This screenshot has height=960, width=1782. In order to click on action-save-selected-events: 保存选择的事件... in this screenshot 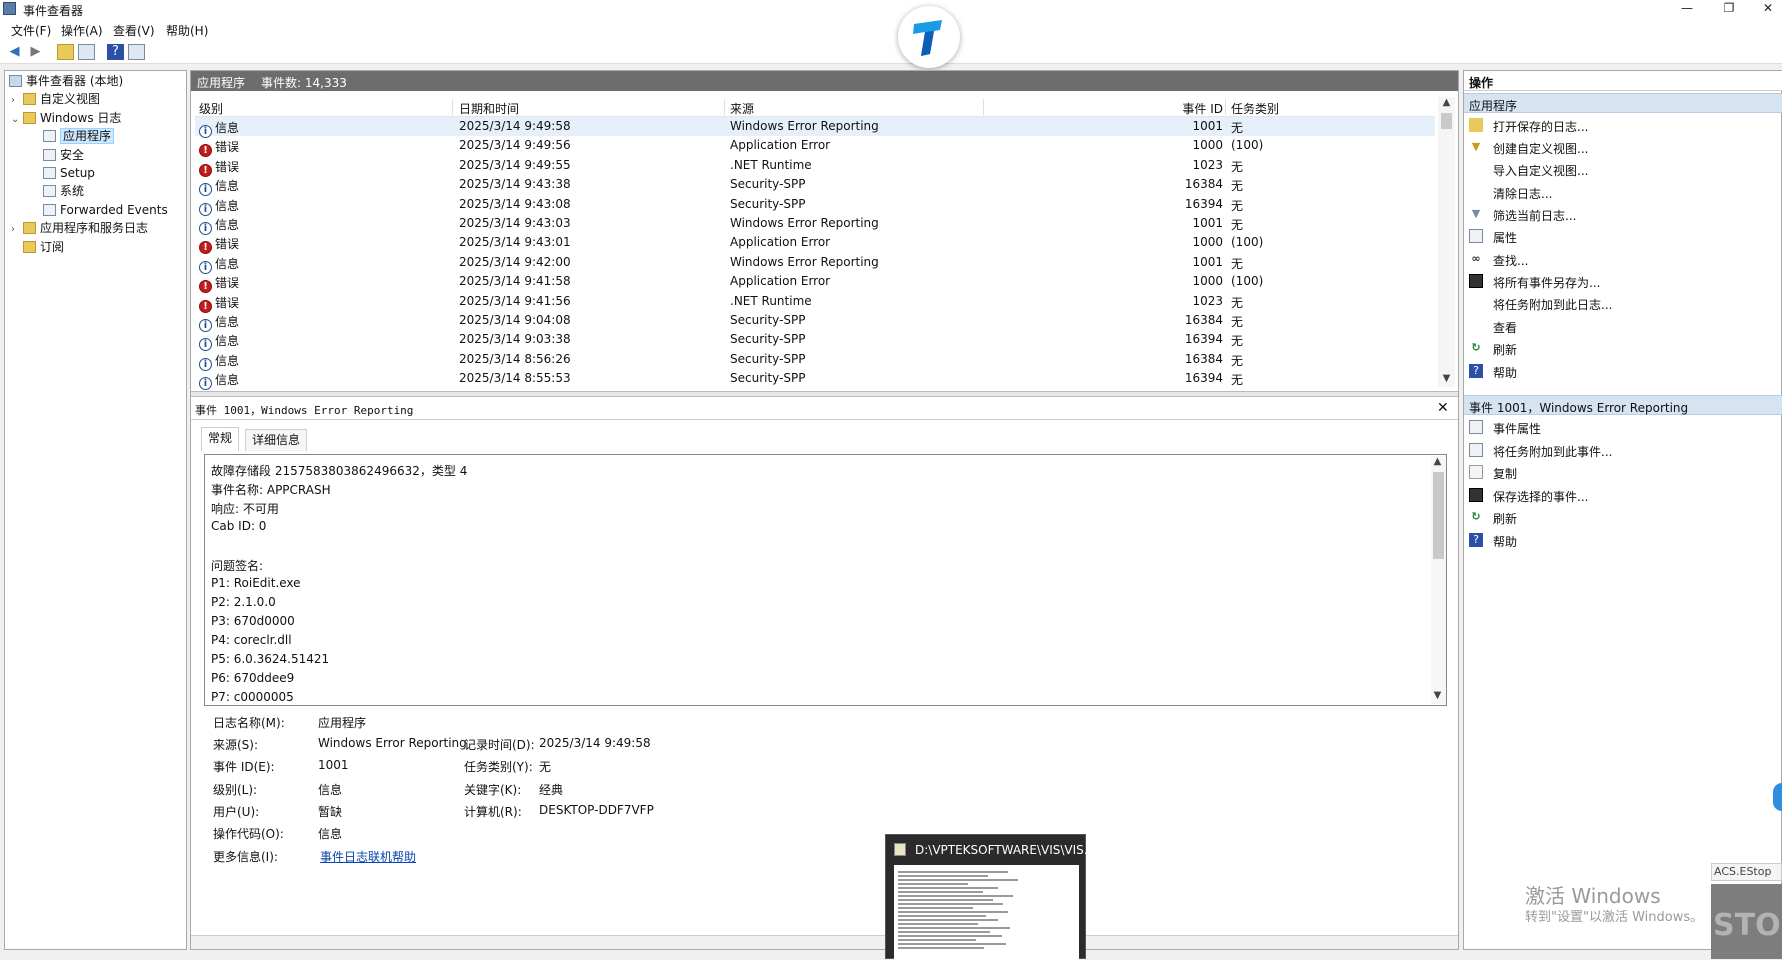, I will do `click(1623, 495)`.